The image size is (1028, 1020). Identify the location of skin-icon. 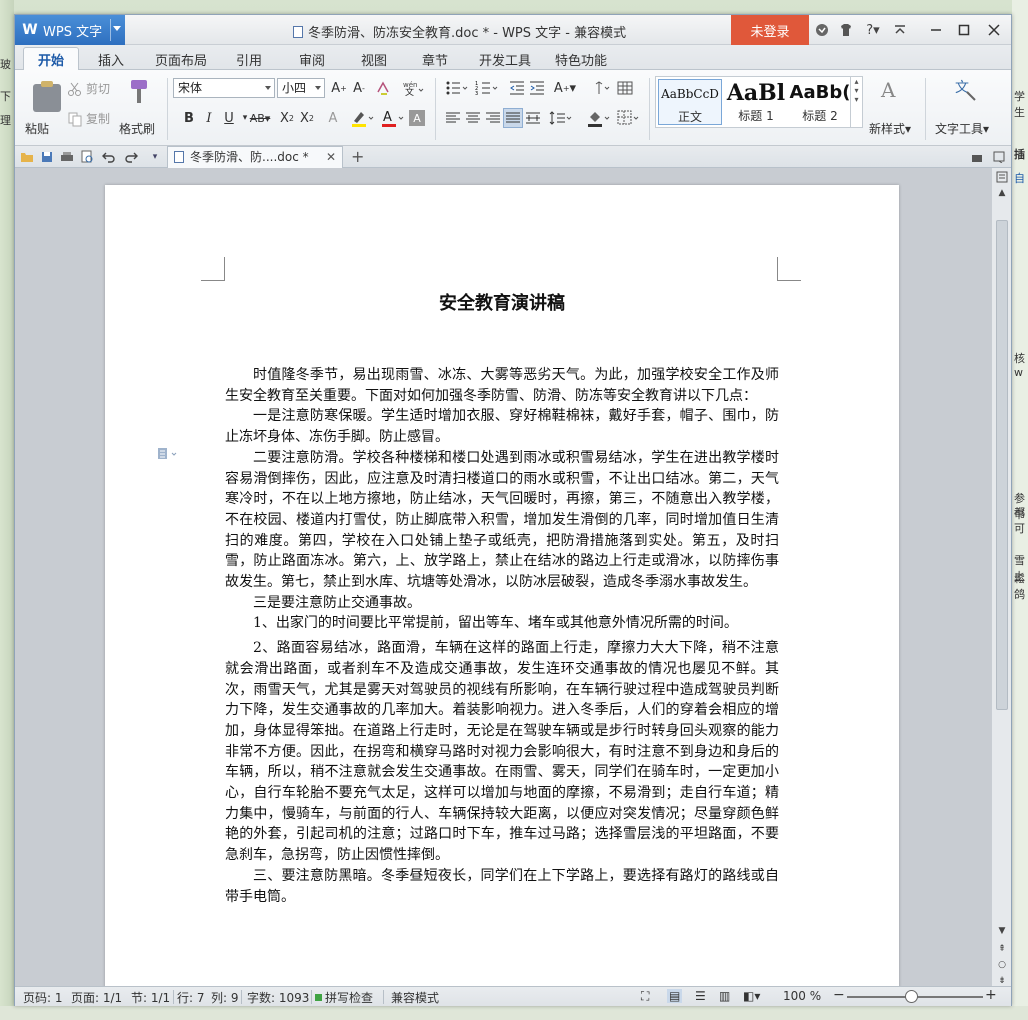
(846, 30).